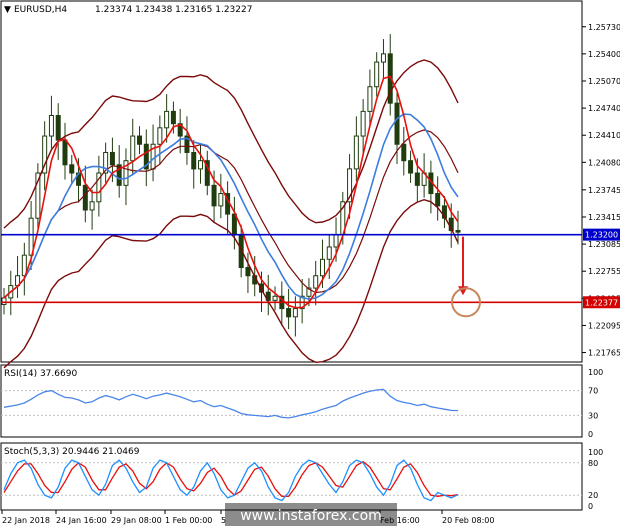 Image resolution: width=620 pixels, height=529 pixels. Describe the element at coordinates (40, 374) in the screenshot. I see `rsi-title: RSI(14) 37.6690` at that location.